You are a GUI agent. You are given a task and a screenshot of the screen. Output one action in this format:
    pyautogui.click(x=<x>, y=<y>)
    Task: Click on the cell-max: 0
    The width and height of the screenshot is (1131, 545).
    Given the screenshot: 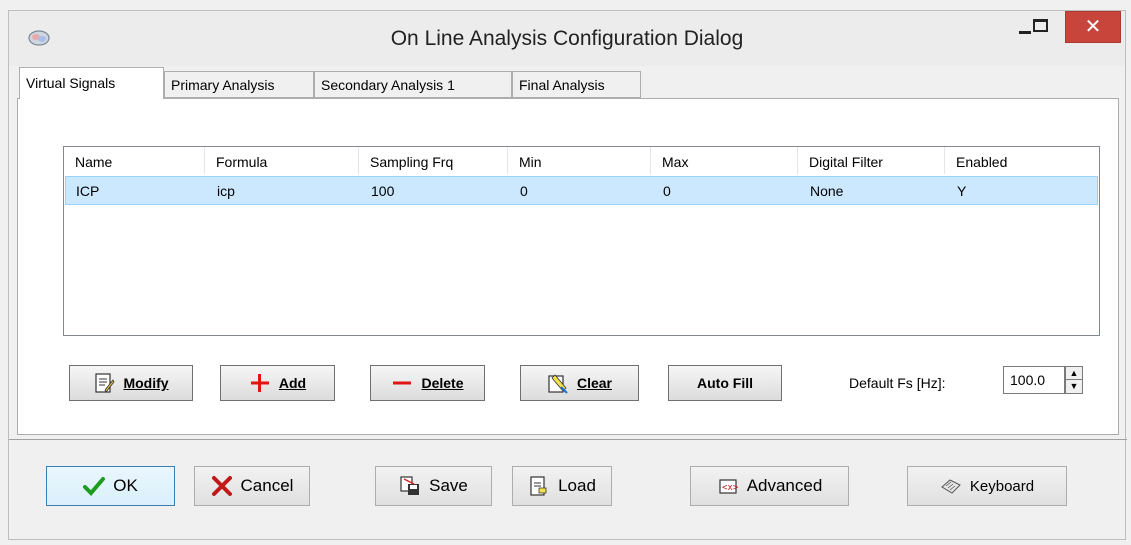 What is the action you would take?
    pyautogui.click(x=667, y=191)
    